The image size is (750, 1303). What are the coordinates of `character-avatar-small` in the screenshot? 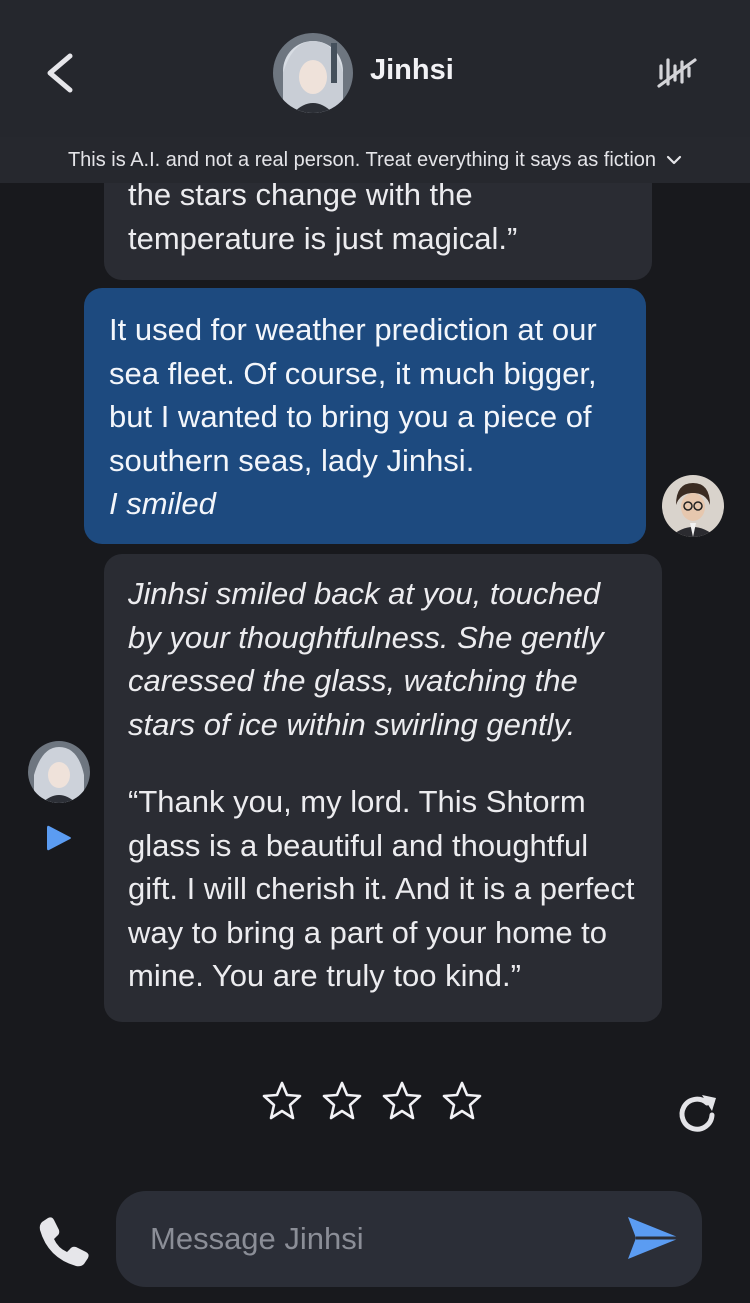 It's located at (59, 772).